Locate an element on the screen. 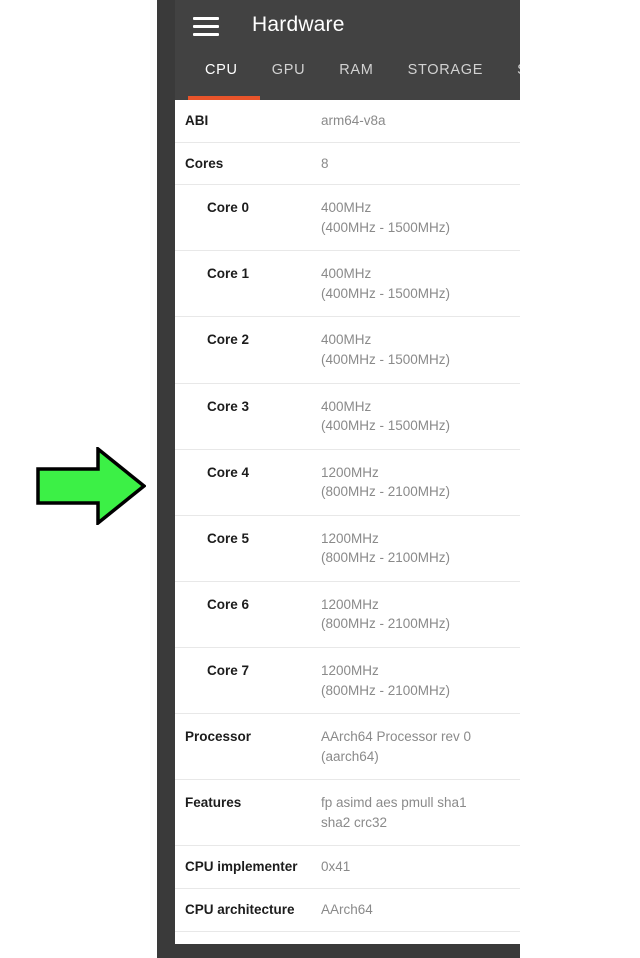 The width and height of the screenshot is (640, 958). arrow-shape is located at coordinates (91, 486).